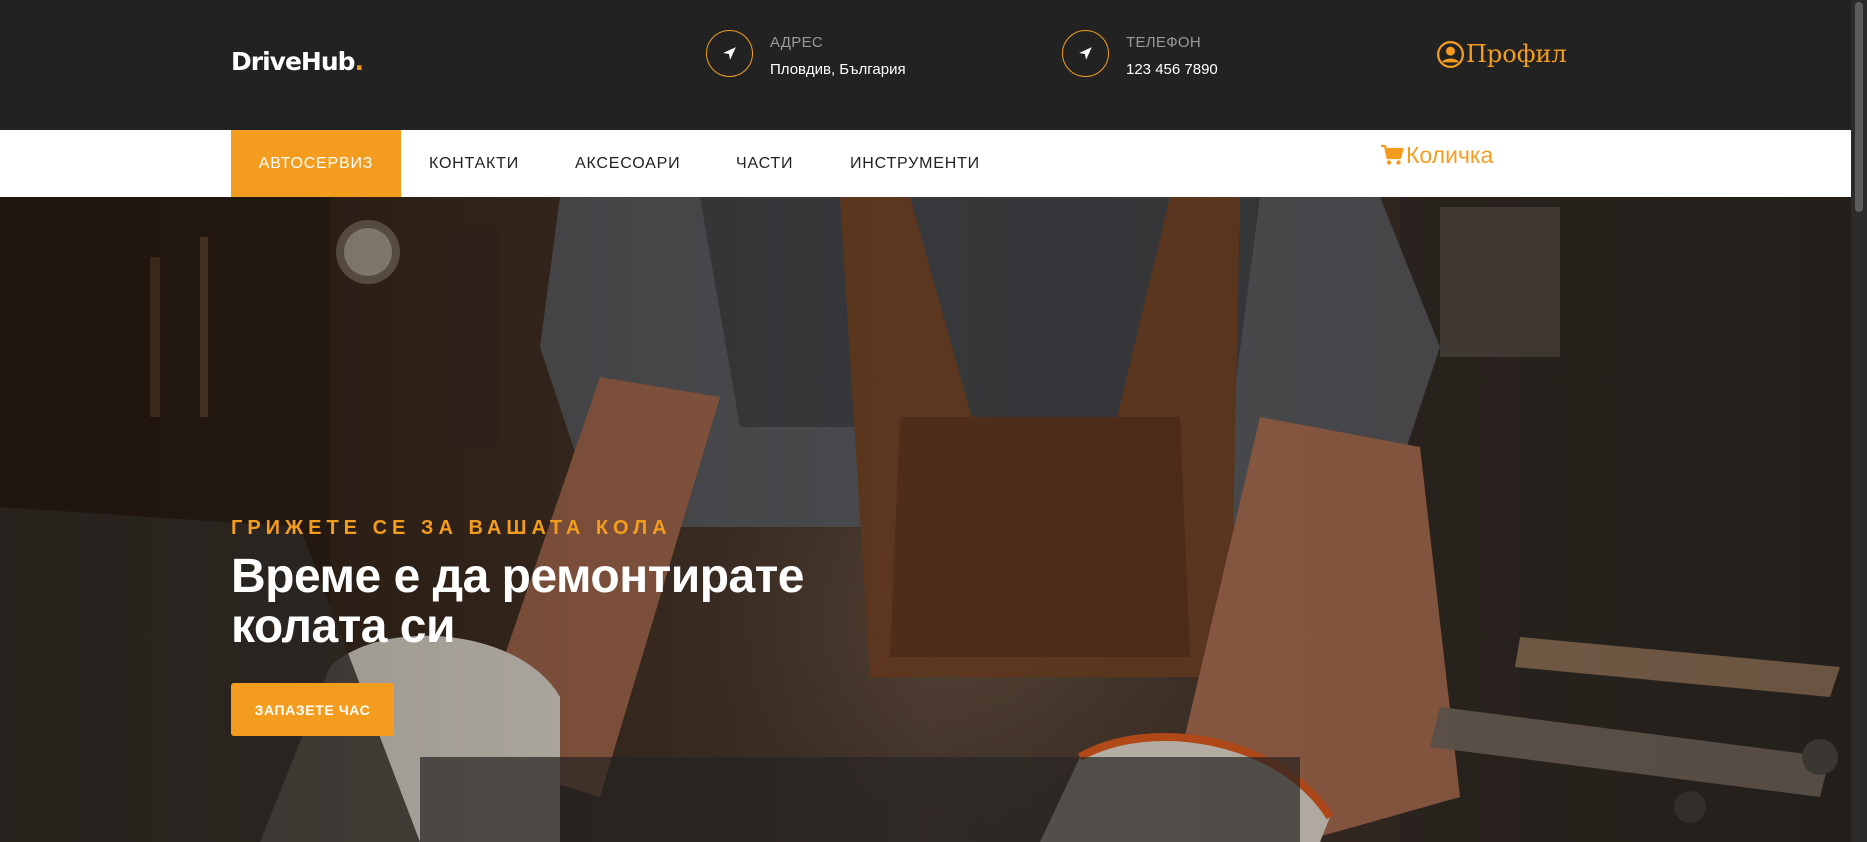  I want to click on book-appointment-button: ЗАПАЗЕТЕ ЧАС, so click(312, 709).